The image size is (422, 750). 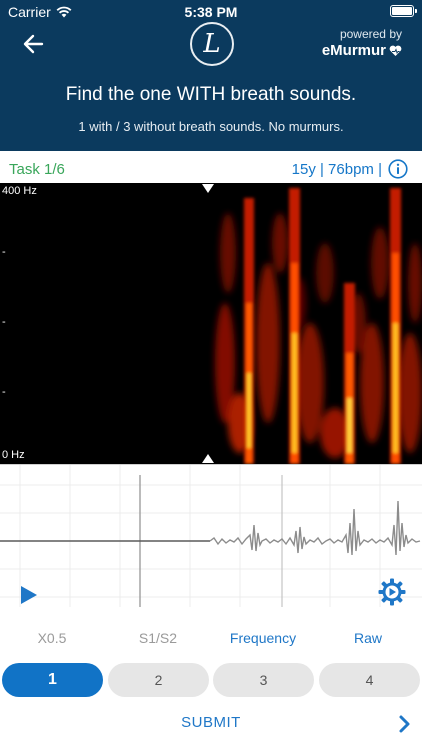 I want to click on status-bar: Carrier 5:38 PM, so click(x=211, y=12).